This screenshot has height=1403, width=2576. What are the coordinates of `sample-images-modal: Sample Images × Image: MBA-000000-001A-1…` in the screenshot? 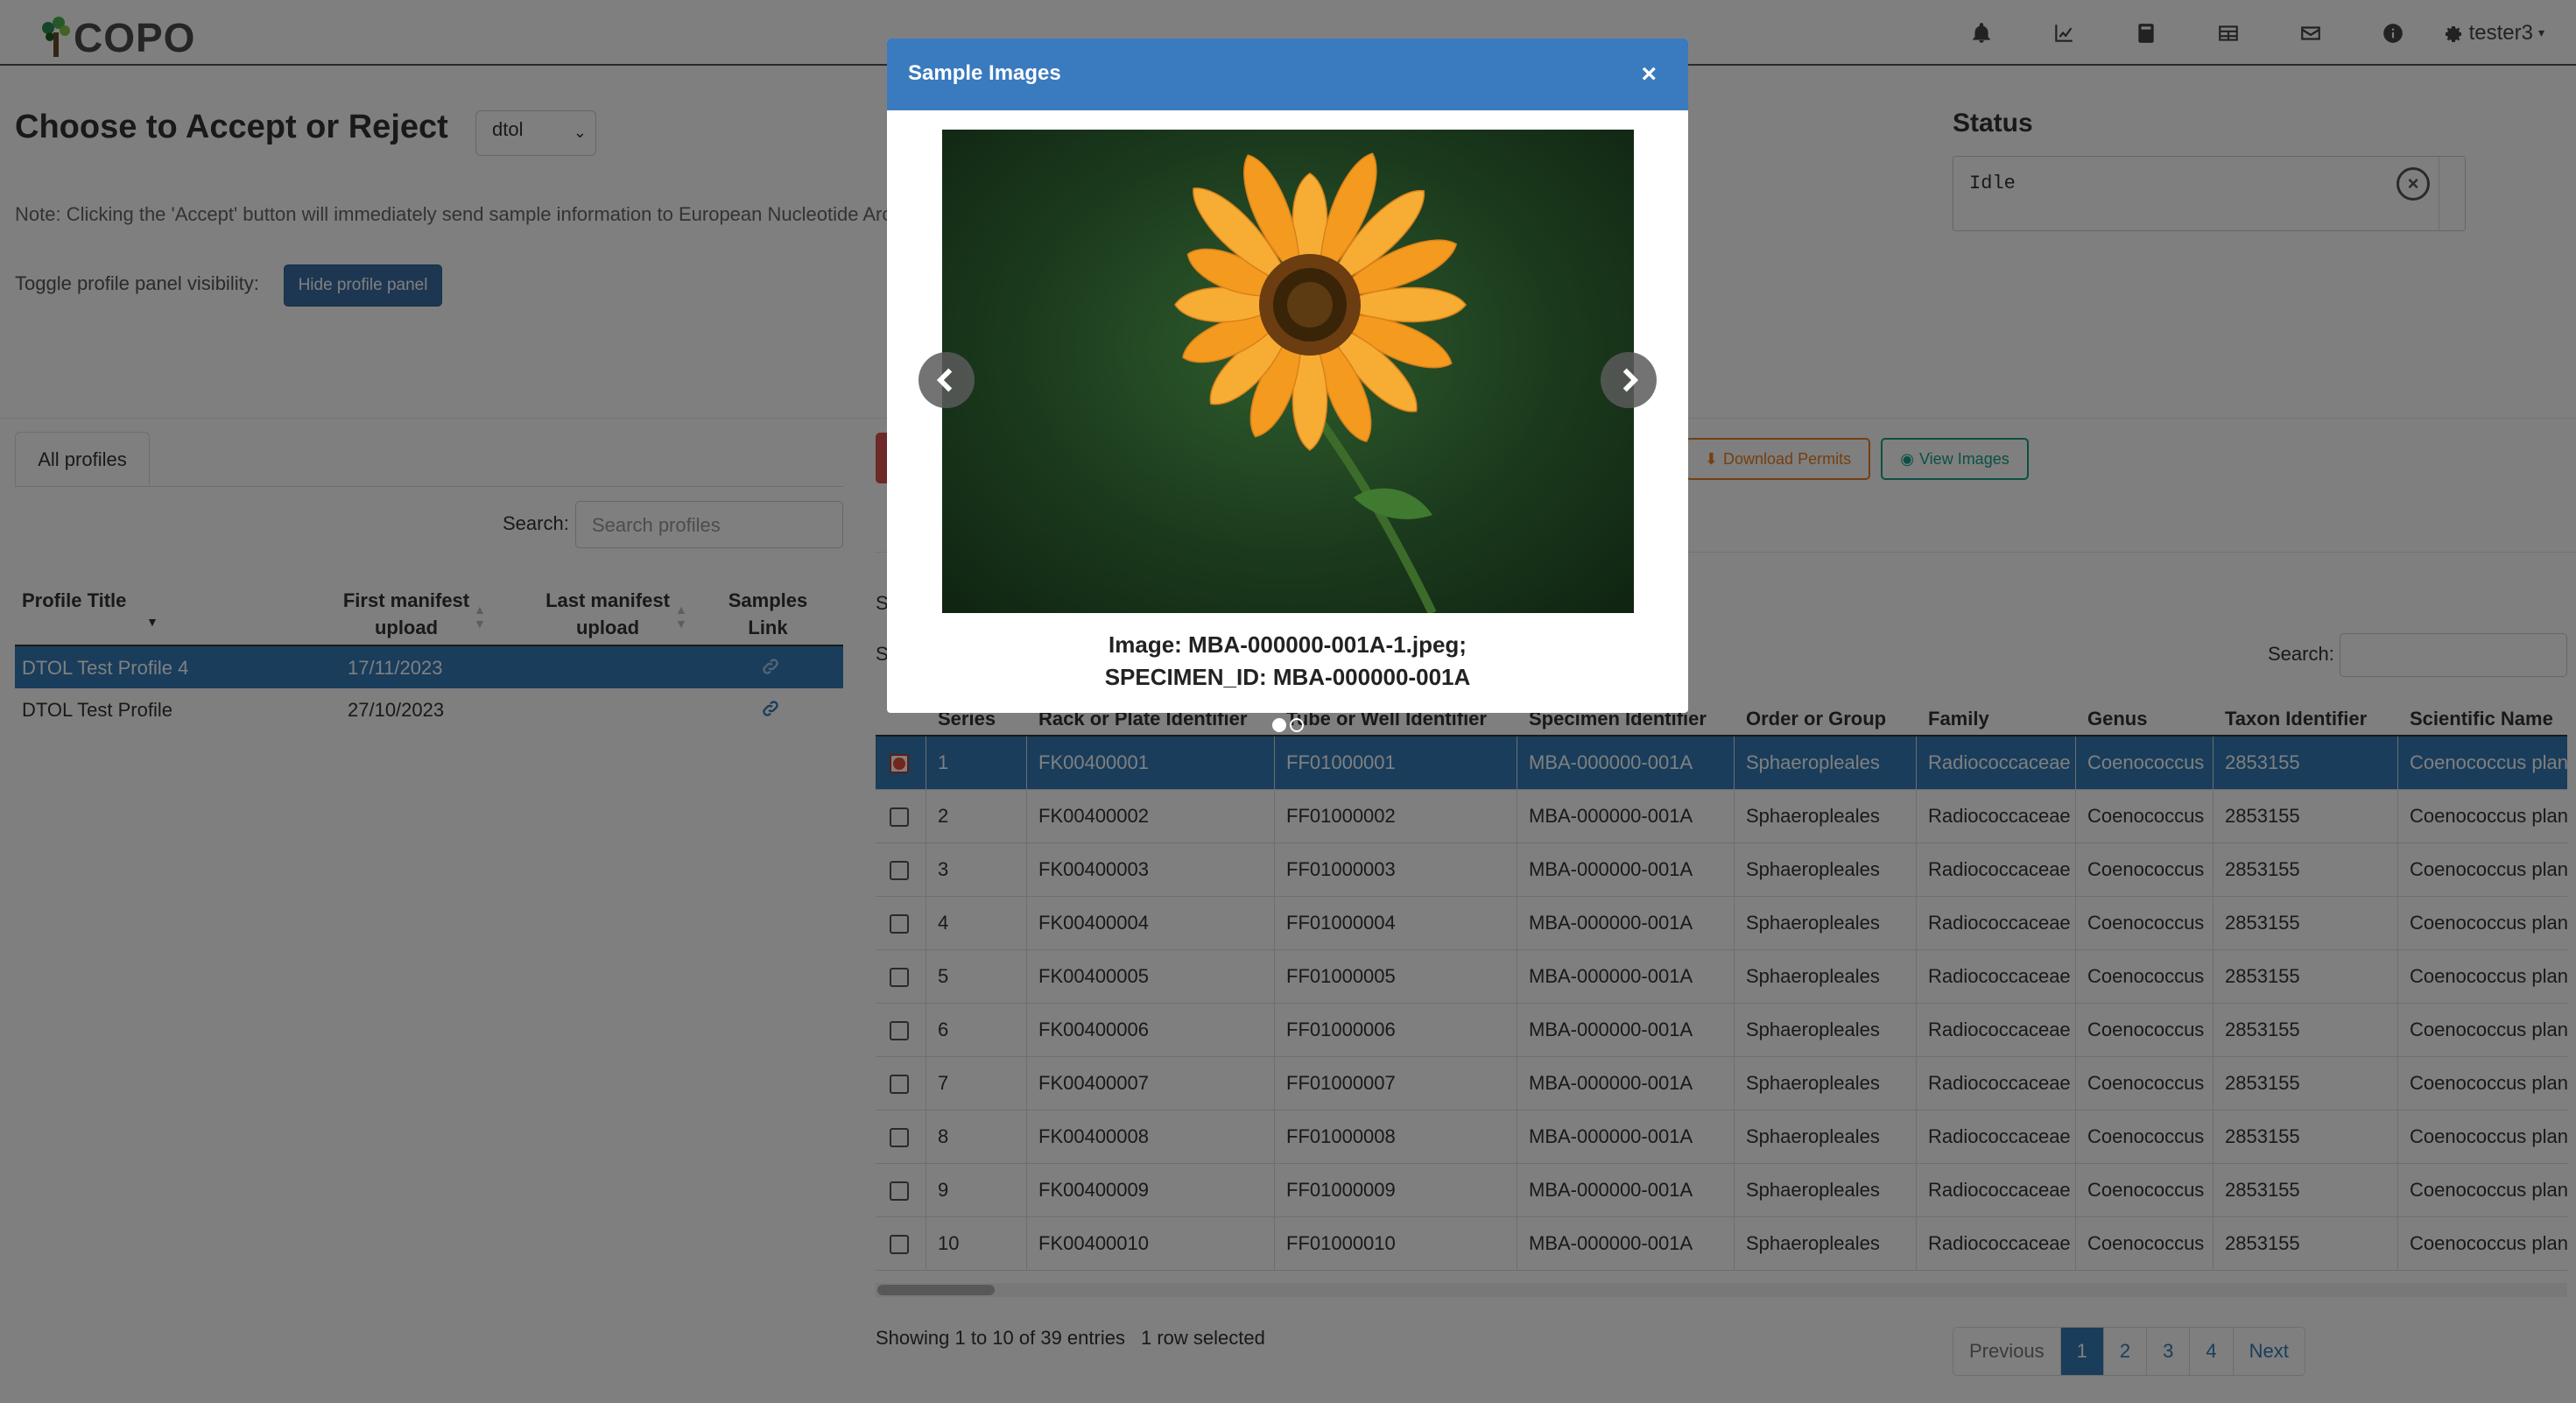 It's located at (1287, 376).